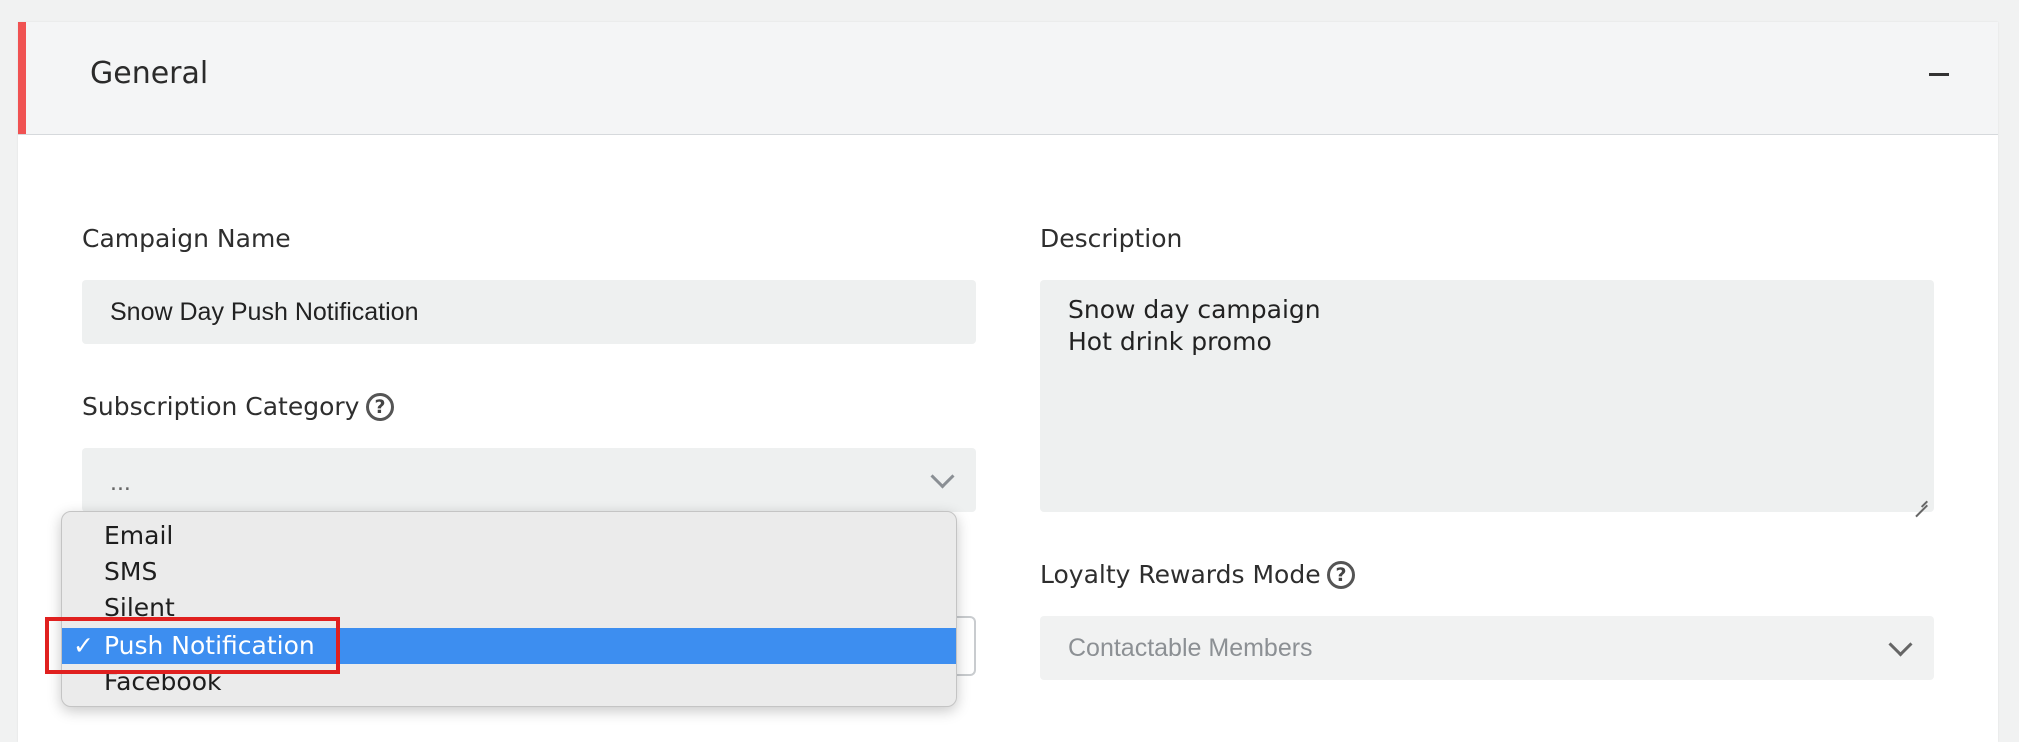  Describe the element at coordinates (509, 646) in the screenshot. I see `dropdown-option-push-notification: ✓ Push Notification` at that location.